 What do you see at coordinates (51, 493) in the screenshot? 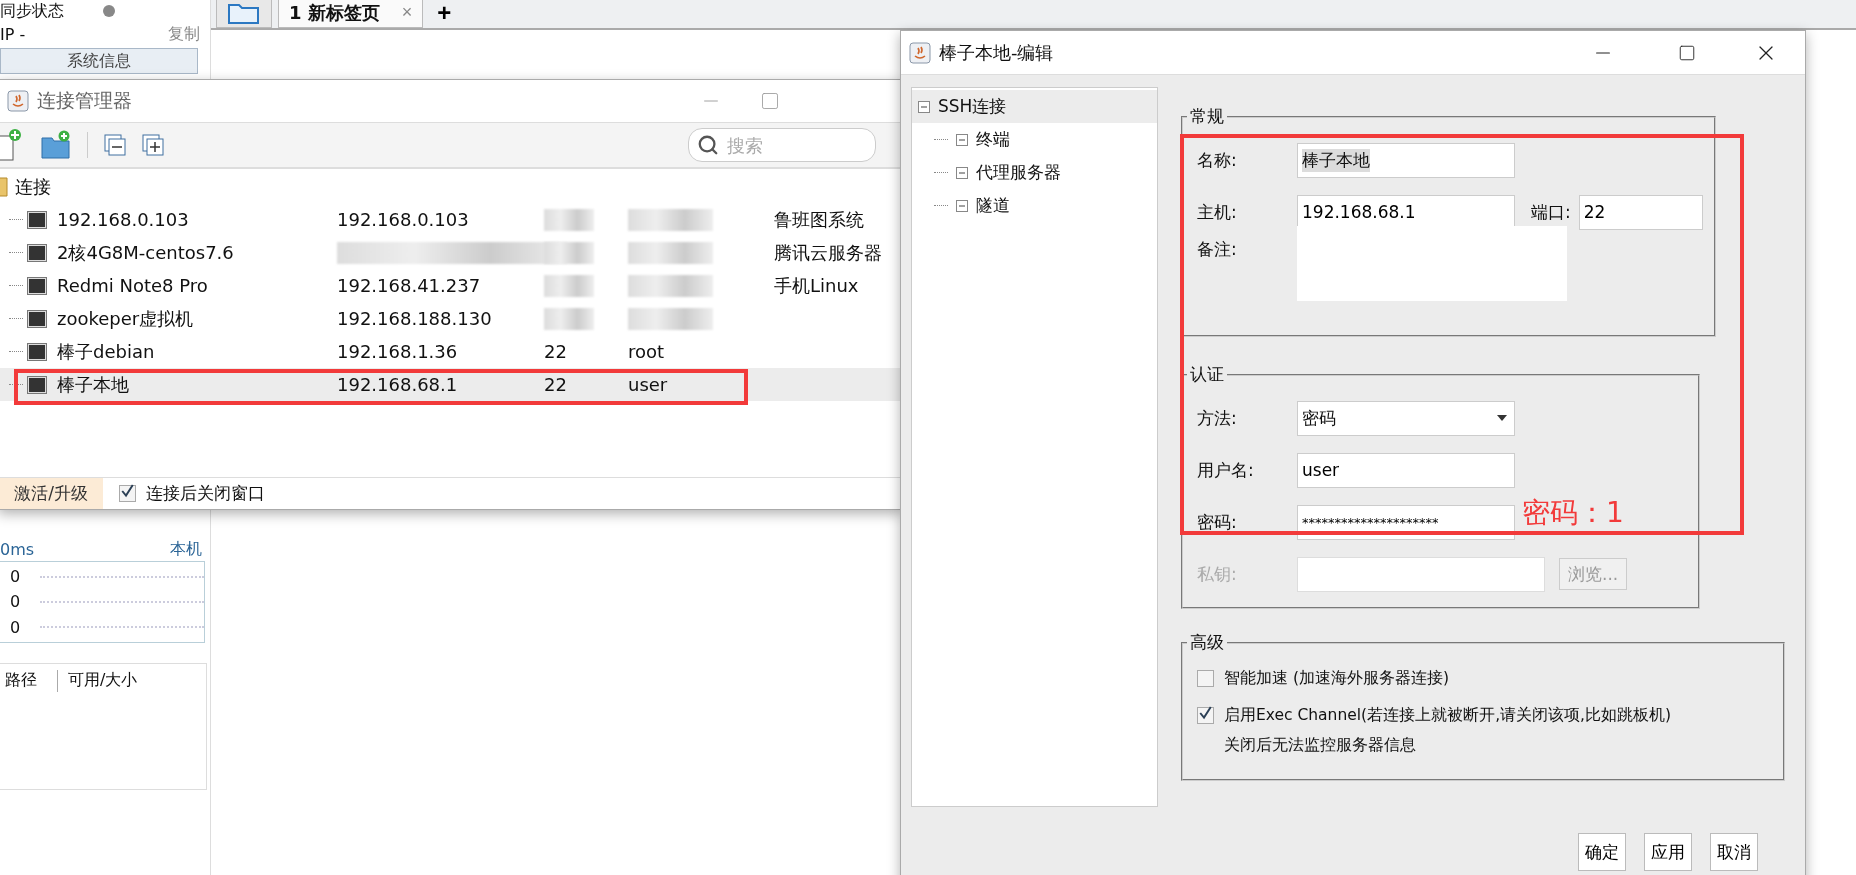
I see `activate-button: 激活/升级` at bounding box center [51, 493].